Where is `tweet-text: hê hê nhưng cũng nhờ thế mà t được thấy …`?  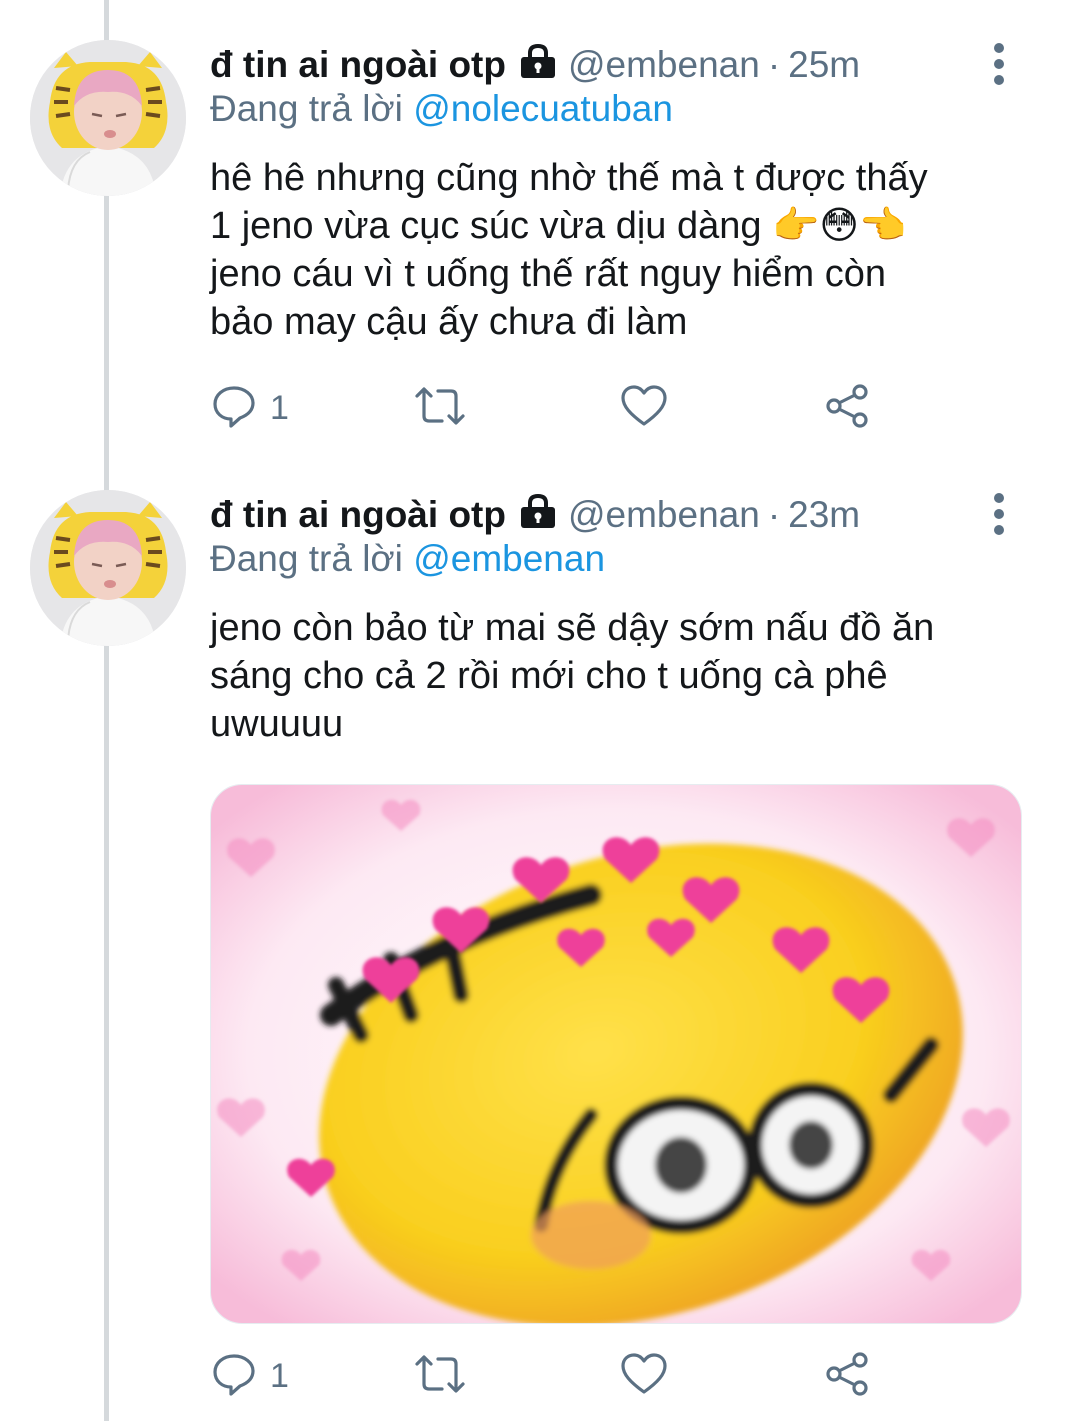
tweet-text: hê hê nhưng cũng nhờ thế mà t được thấy … is located at coordinates (620, 250).